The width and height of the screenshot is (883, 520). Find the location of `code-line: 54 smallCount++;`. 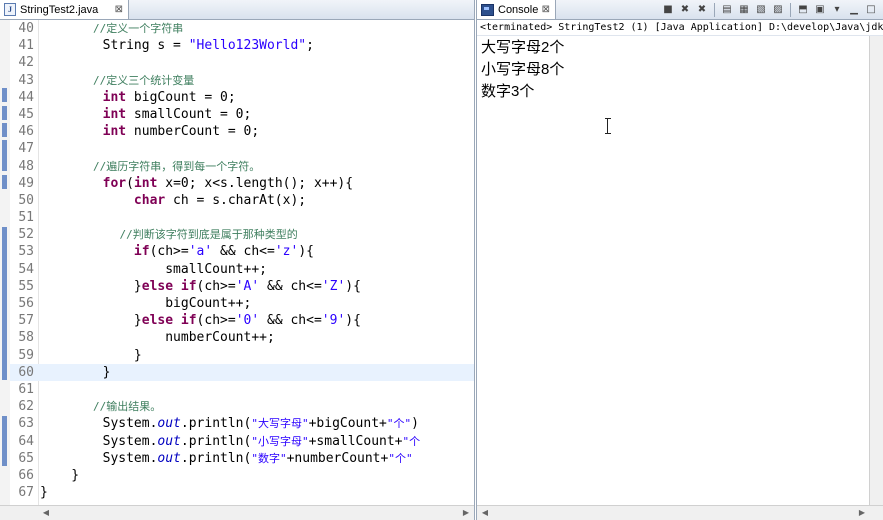

code-line: 54 smallCount++; is located at coordinates (242, 269).